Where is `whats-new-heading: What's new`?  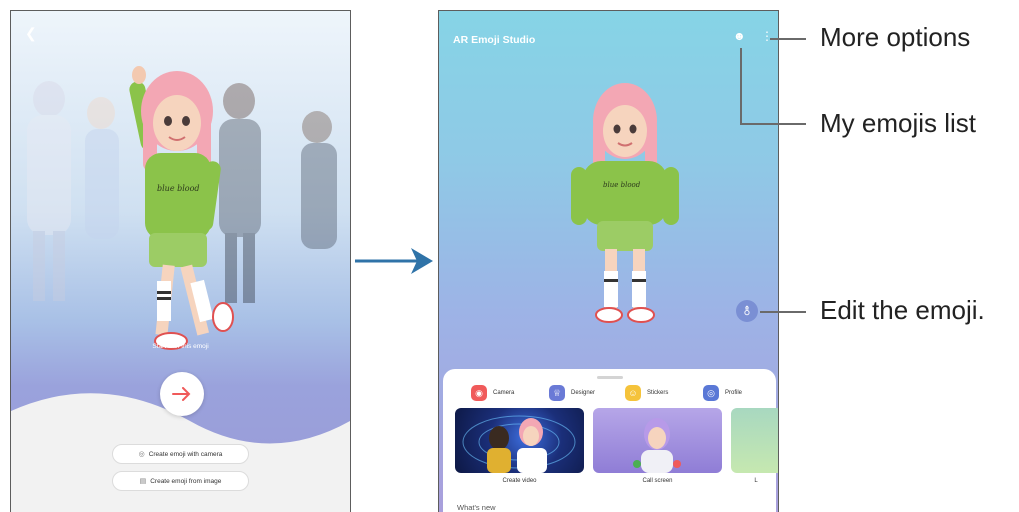 whats-new-heading: What's new is located at coordinates (476, 507).